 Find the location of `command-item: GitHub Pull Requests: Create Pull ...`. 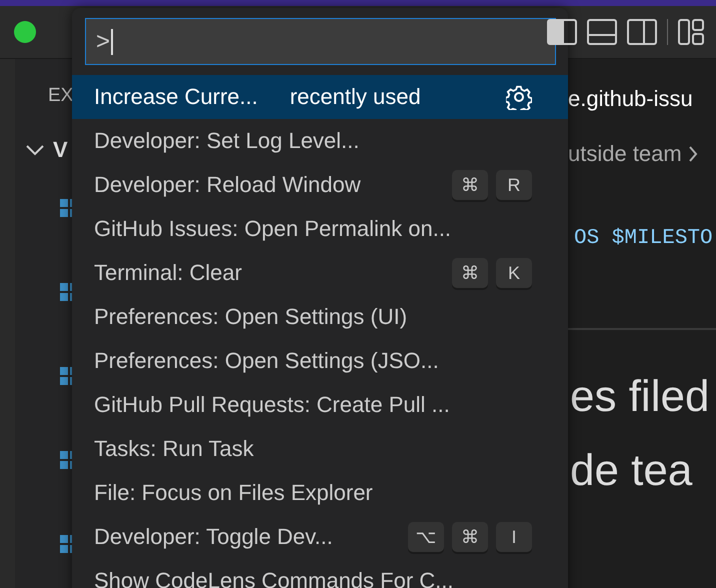

command-item: GitHub Pull Requests: Create Pull ... is located at coordinates (320, 405).